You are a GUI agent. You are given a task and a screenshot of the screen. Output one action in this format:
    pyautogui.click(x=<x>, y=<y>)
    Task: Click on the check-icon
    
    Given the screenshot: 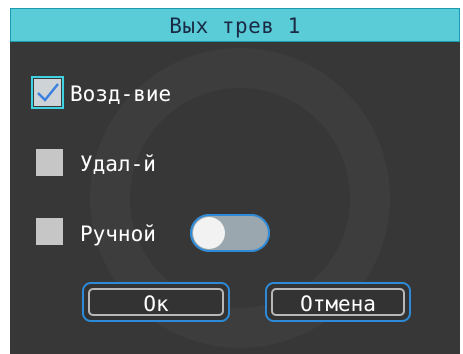 What is the action you would take?
    pyautogui.click(x=48, y=92)
    